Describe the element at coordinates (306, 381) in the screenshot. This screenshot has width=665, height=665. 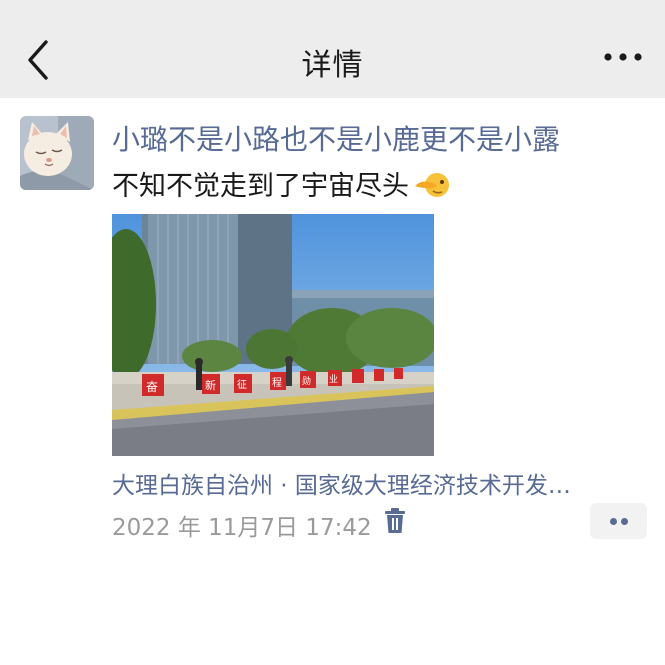
I see `banner-char: 勋` at that location.